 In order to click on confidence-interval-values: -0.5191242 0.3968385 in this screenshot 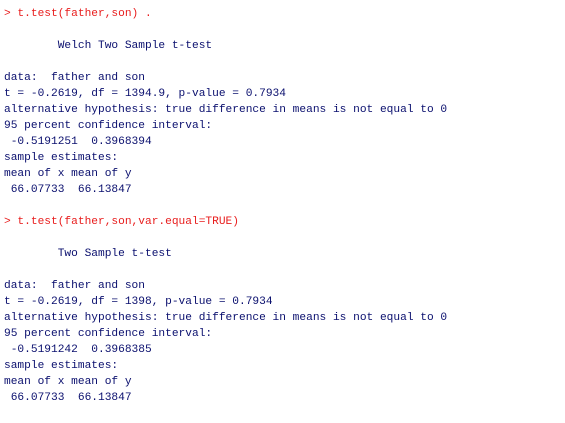, I will do `click(78, 350)`.